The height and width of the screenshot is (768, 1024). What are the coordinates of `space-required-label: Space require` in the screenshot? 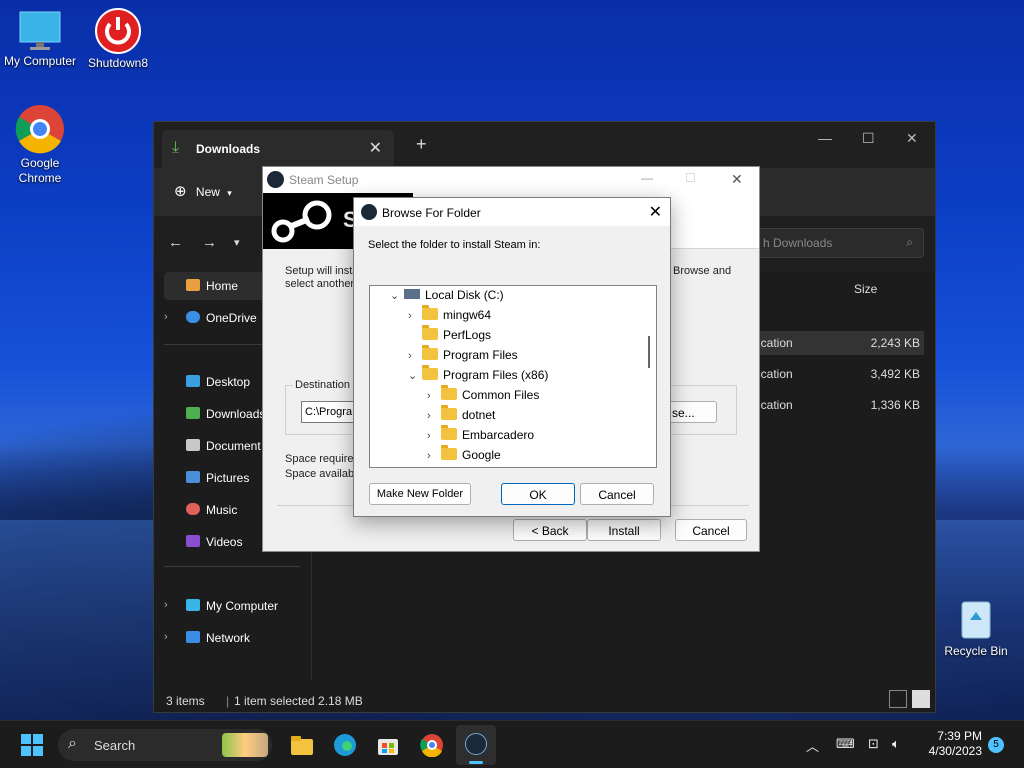 It's located at (319, 459).